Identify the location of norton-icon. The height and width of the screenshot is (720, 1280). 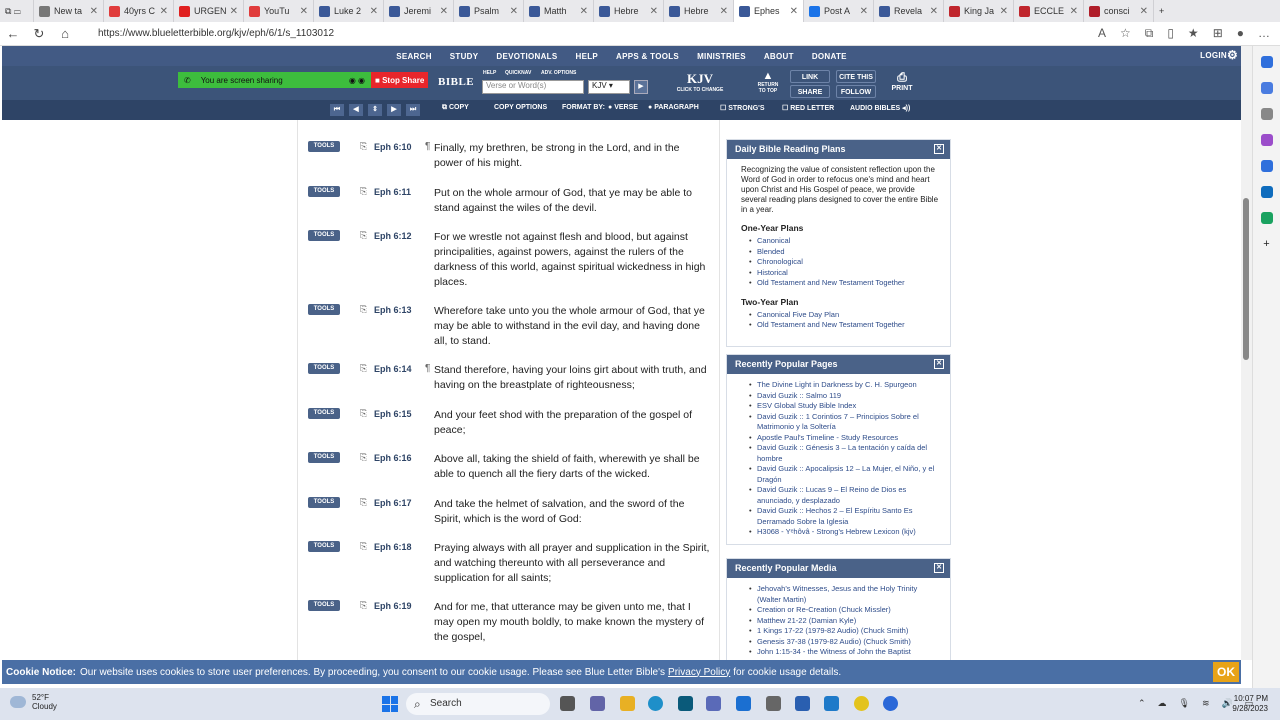
(861, 703).